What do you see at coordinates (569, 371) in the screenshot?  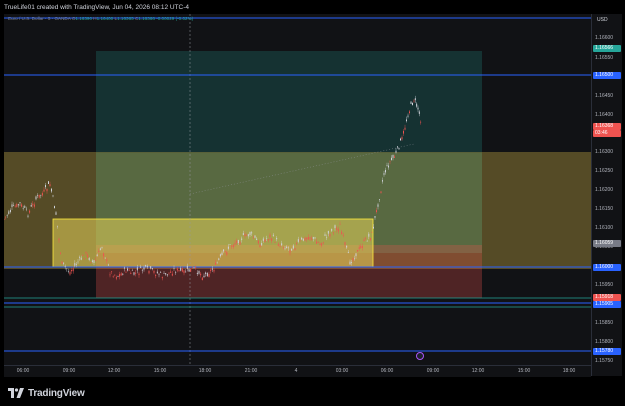 I see `time-tick: 18:00` at bounding box center [569, 371].